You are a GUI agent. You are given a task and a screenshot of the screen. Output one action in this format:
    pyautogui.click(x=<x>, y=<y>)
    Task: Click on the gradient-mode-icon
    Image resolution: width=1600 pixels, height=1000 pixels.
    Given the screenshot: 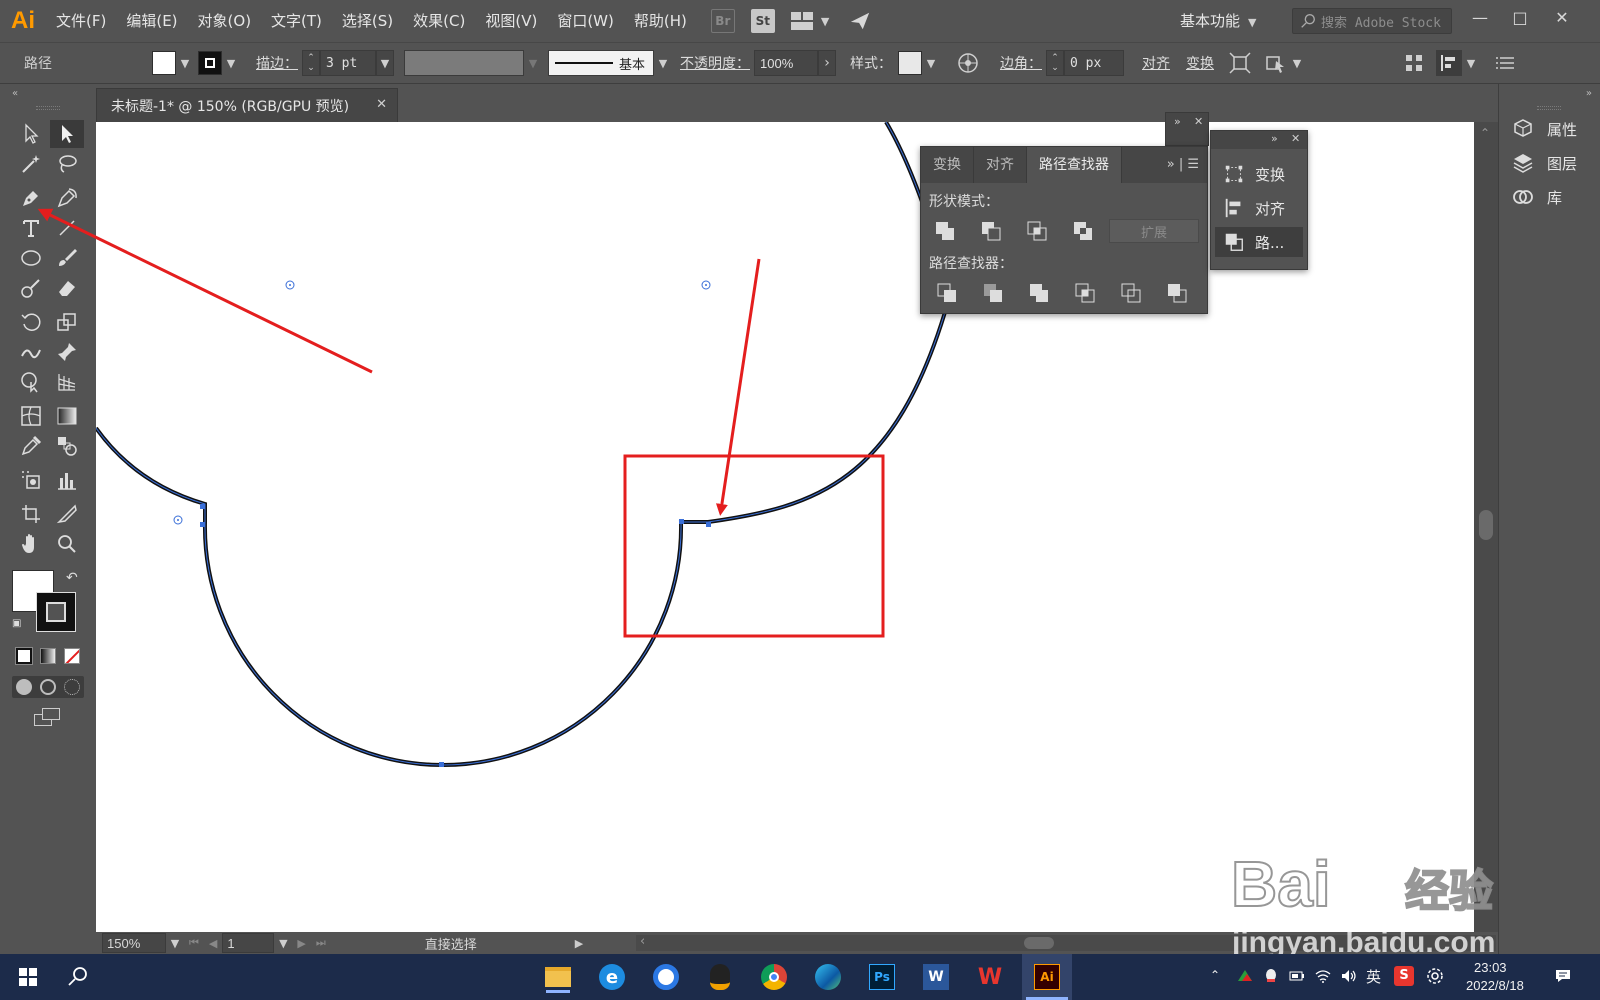 What is the action you would take?
    pyautogui.click(x=48, y=656)
    